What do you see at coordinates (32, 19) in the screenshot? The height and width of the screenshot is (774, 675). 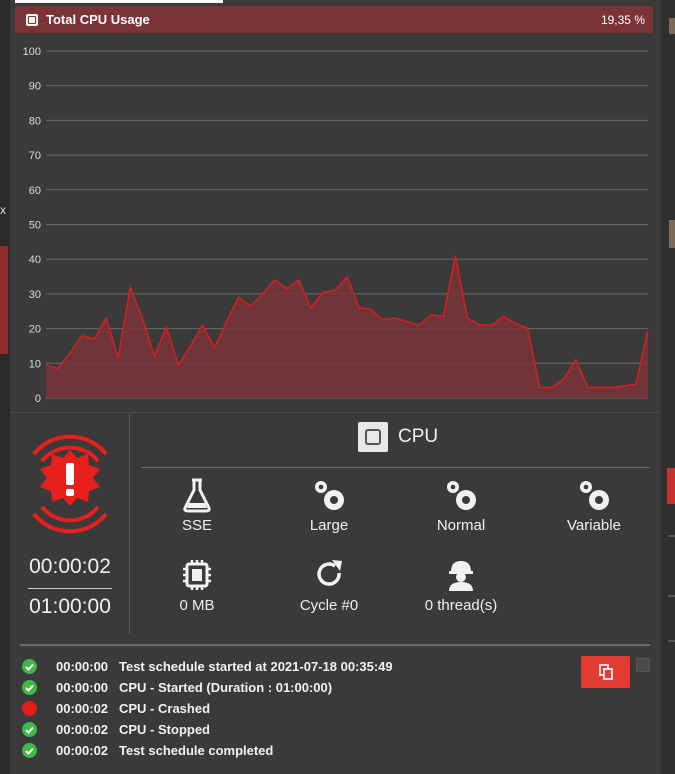 I see `cpu-icon` at bounding box center [32, 19].